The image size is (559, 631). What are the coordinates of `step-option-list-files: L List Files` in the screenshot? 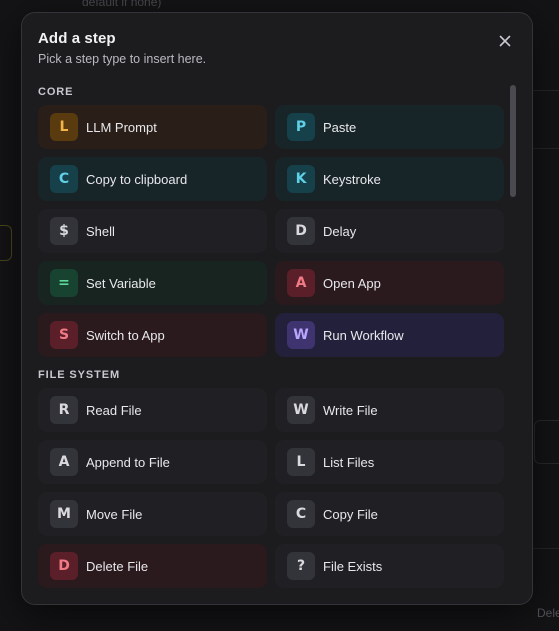 It's located at (389, 462).